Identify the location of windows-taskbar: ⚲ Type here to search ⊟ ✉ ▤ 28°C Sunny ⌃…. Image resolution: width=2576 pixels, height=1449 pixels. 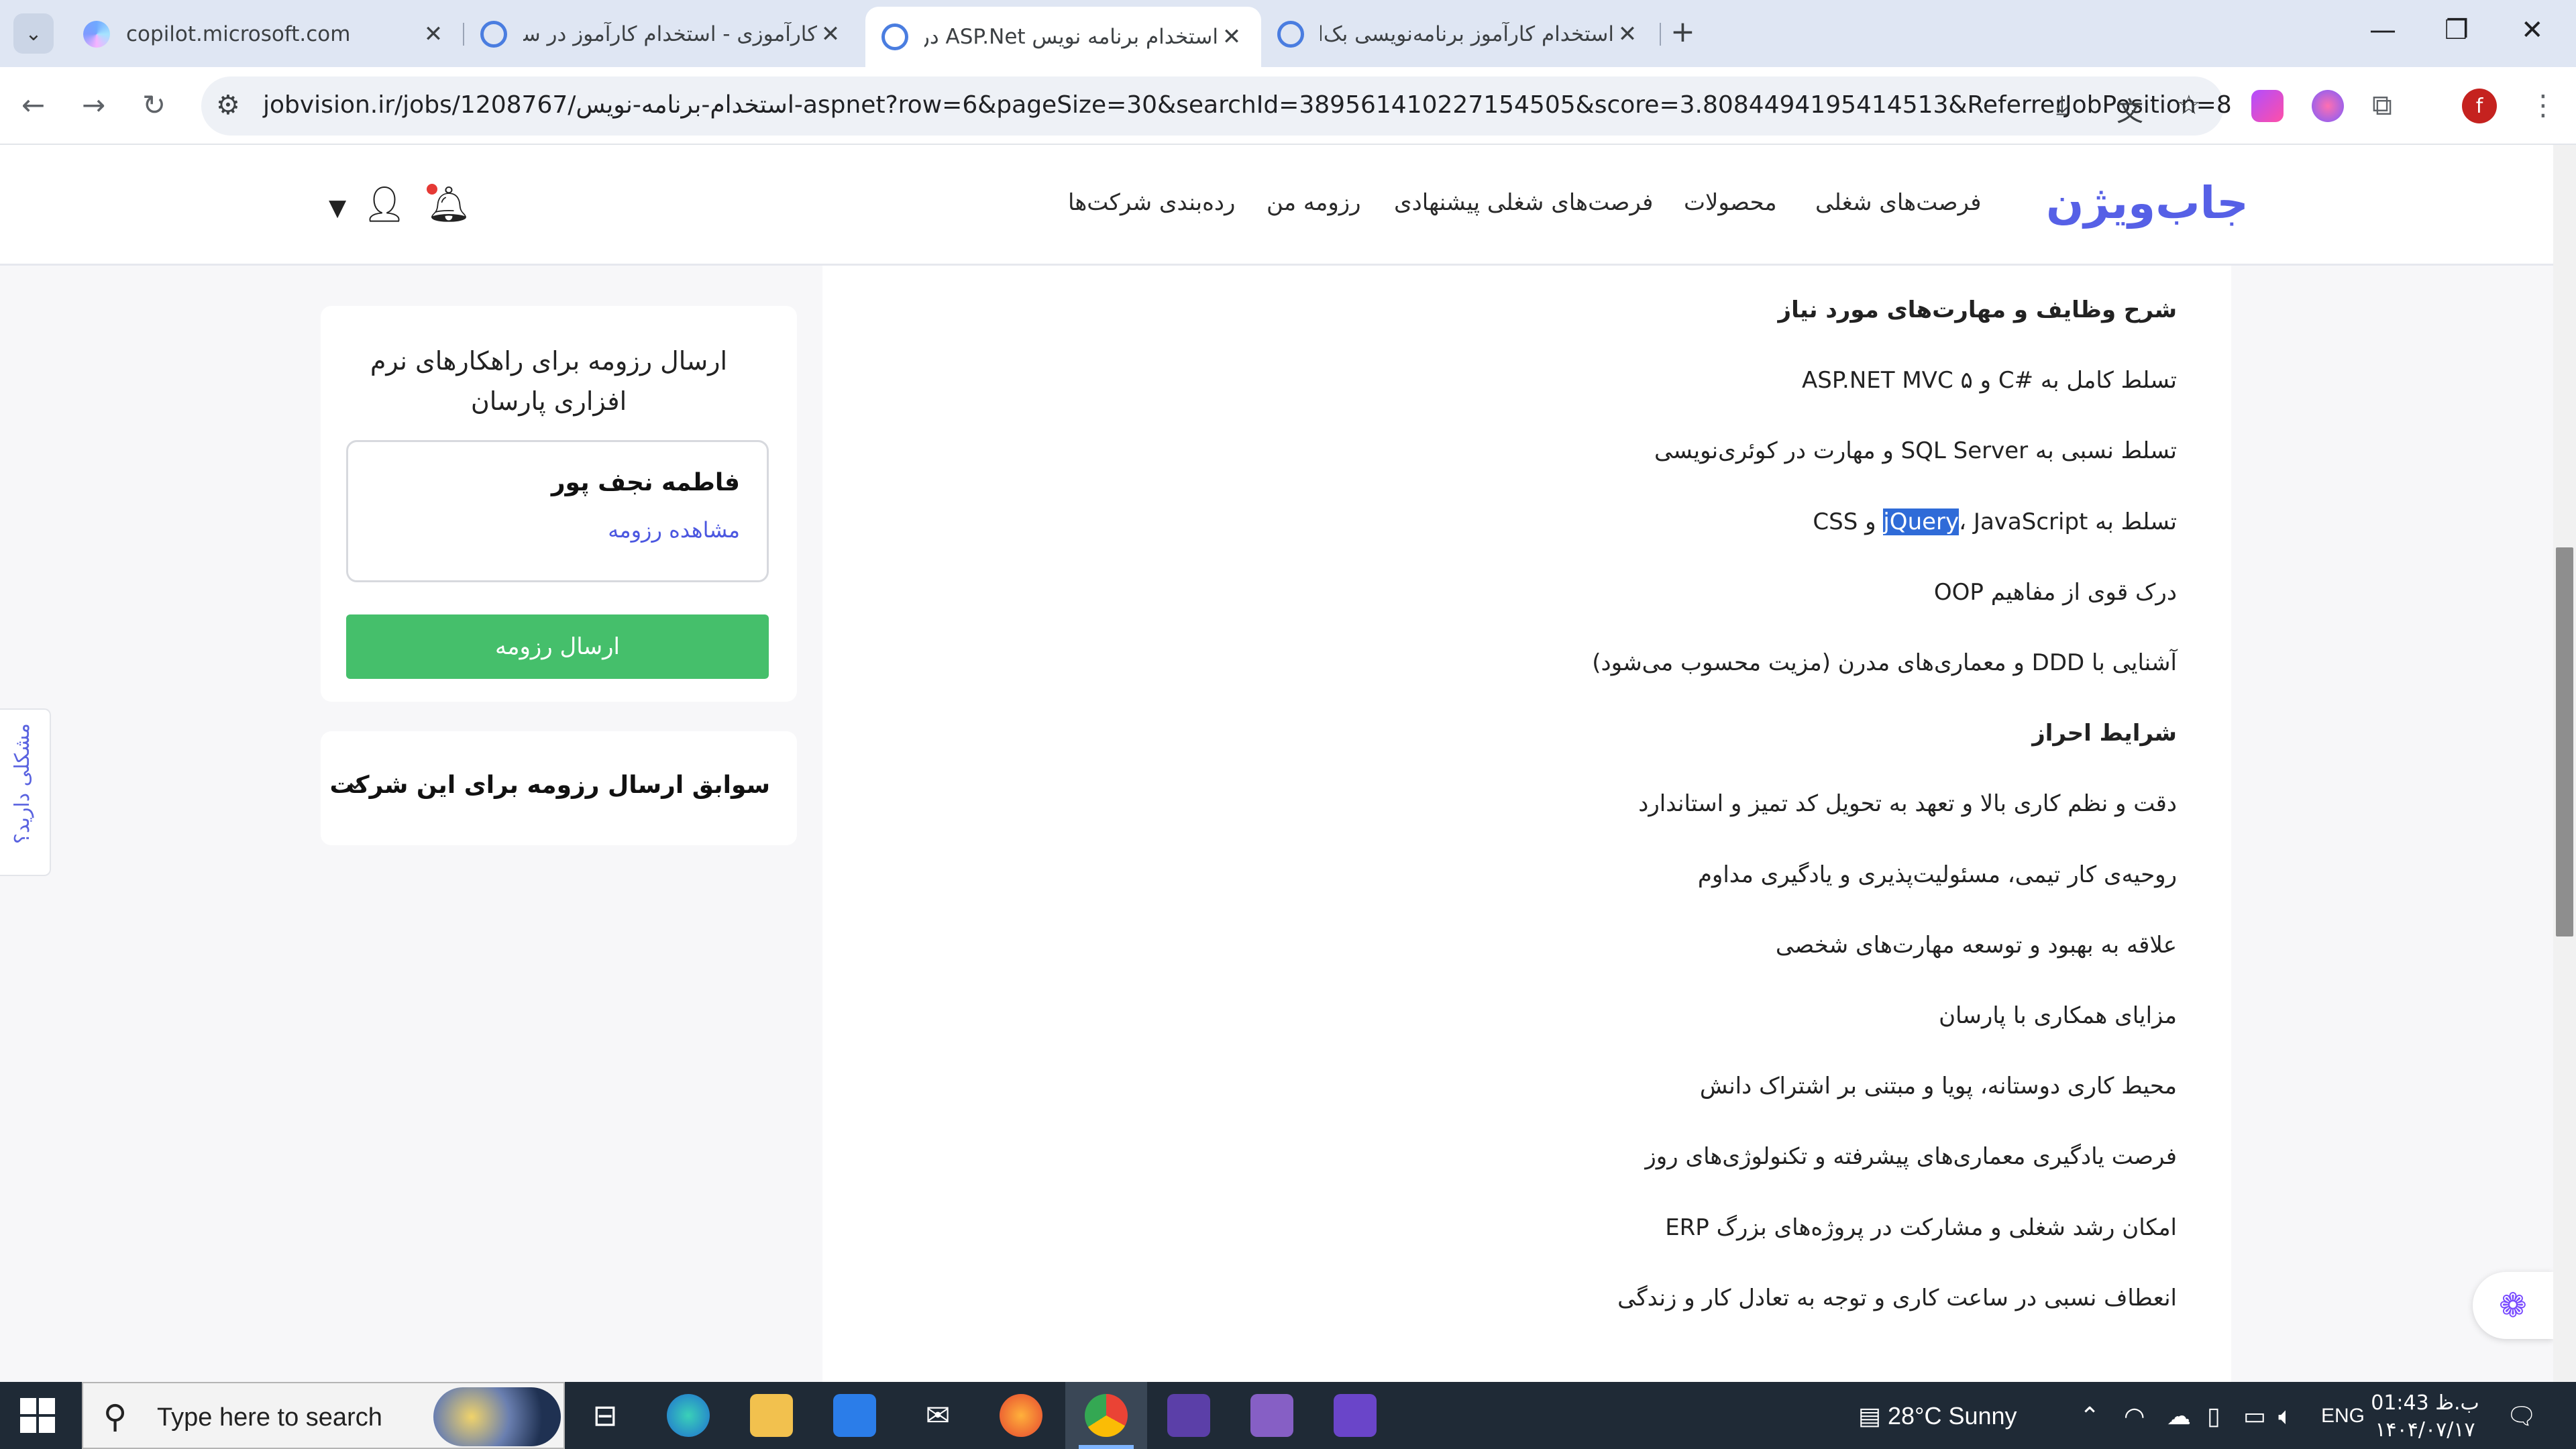
(1288, 1415).